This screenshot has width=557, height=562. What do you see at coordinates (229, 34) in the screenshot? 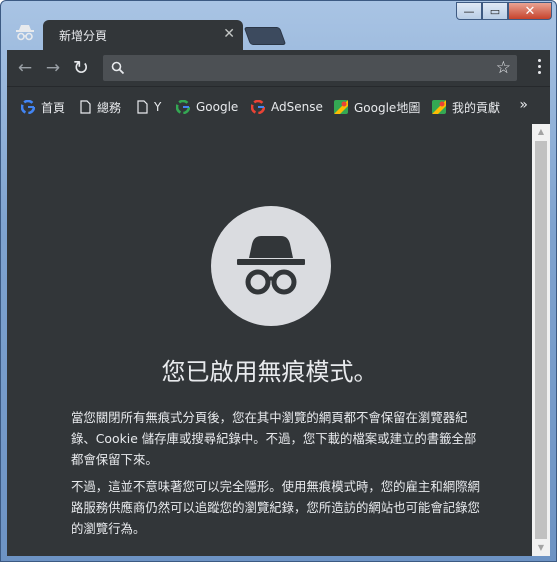
I see `tab-close-icon: ✕` at bounding box center [229, 34].